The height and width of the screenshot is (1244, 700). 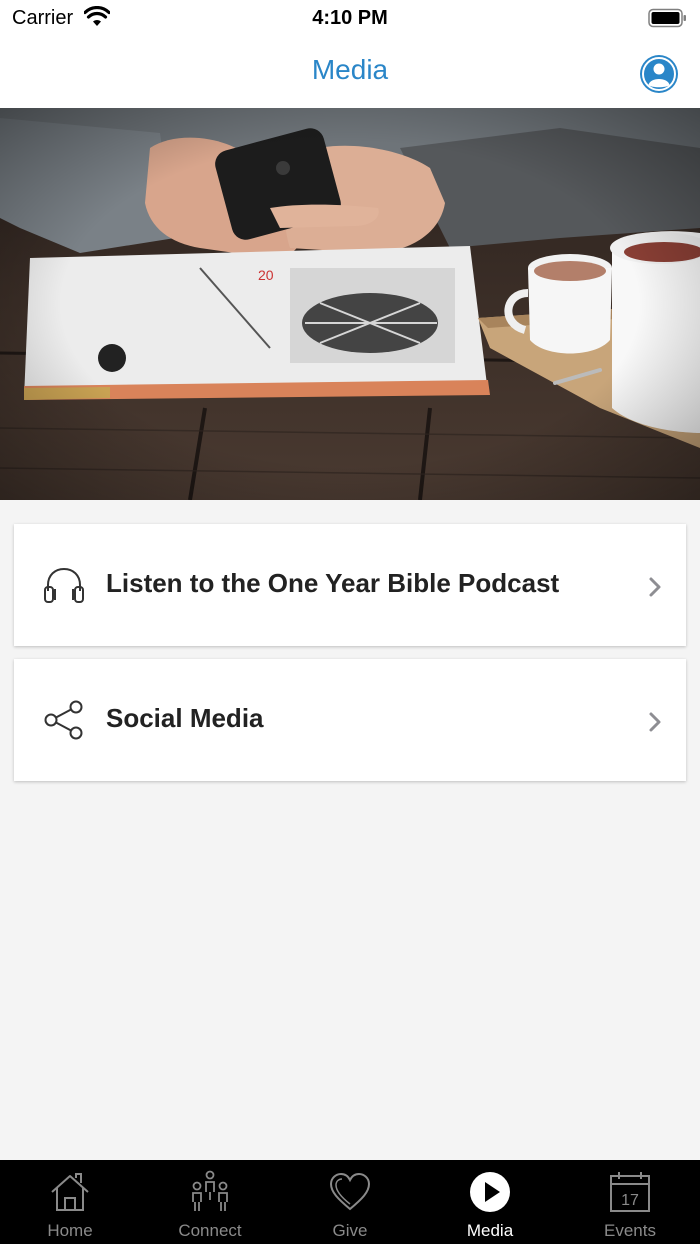 What do you see at coordinates (210, 1190) in the screenshot?
I see `connect-people-icon` at bounding box center [210, 1190].